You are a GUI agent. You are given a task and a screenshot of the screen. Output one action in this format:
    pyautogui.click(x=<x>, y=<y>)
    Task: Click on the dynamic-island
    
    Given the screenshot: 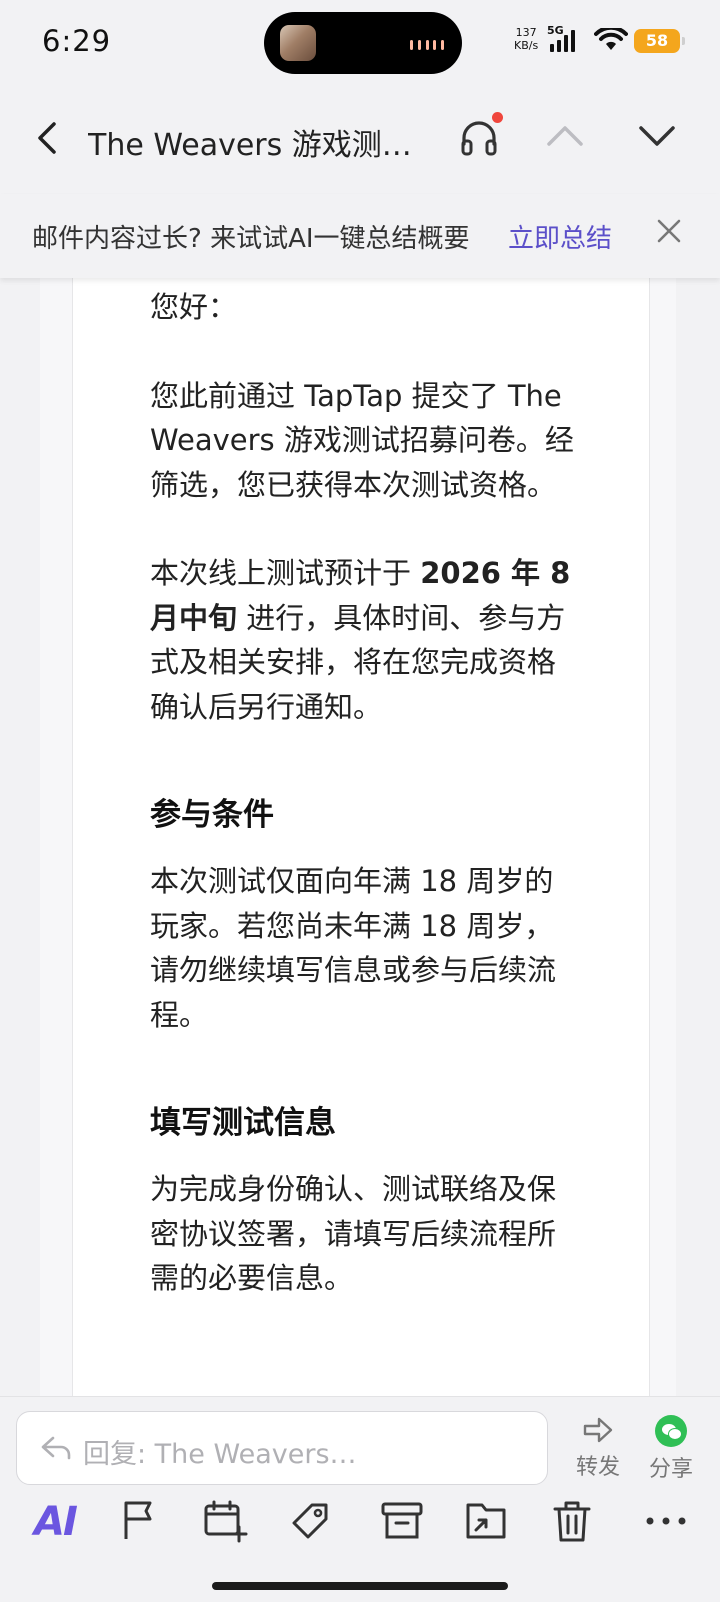 What is the action you would take?
    pyautogui.click(x=363, y=43)
    